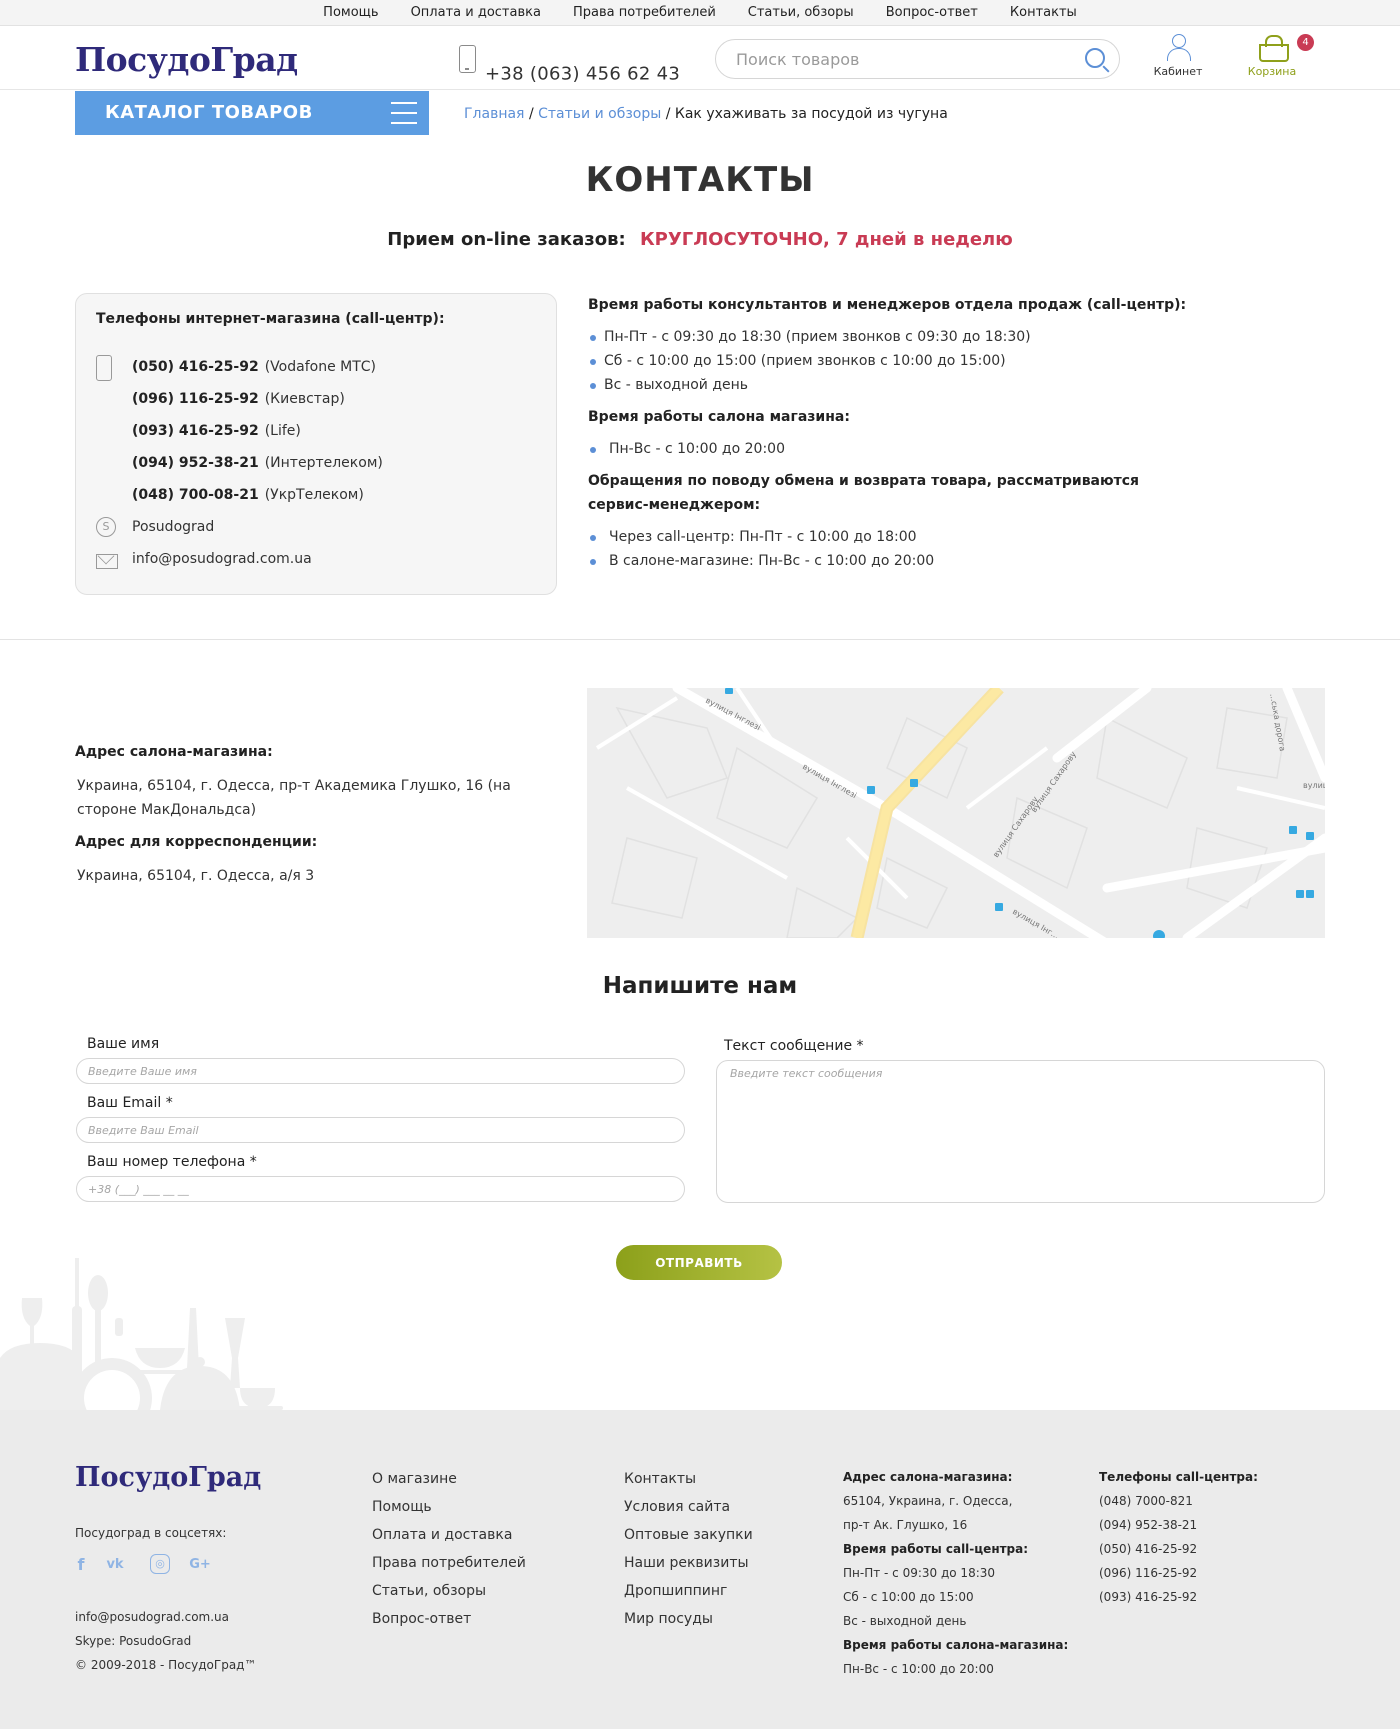 The width and height of the screenshot is (1400, 1729). I want to click on phone-row: (050) 416-25-92 (Vodafone МТС), so click(254, 367).